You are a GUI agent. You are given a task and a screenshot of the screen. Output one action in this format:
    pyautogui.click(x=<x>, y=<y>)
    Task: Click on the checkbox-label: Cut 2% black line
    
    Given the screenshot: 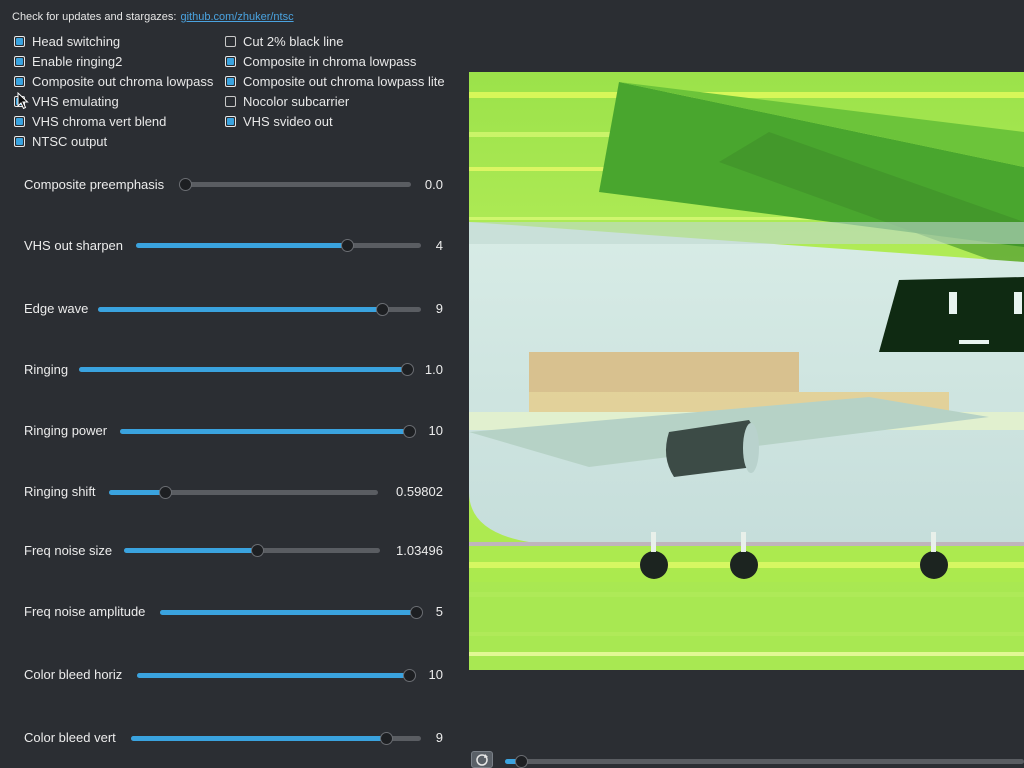 What is the action you would take?
    pyautogui.click(x=293, y=41)
    